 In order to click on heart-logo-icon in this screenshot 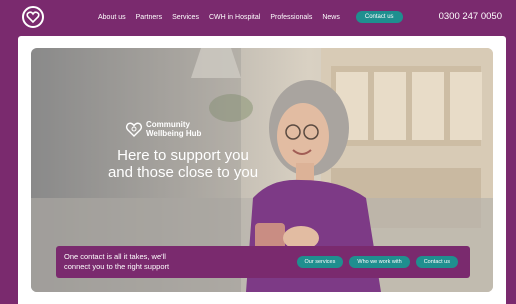, I will do `click(33, 17)`.